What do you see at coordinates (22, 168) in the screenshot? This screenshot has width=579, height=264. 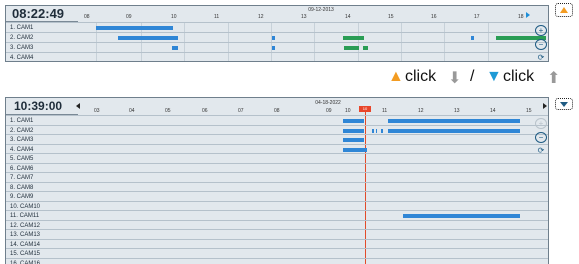 I see `camera-label: 6. CAM6` at bounding box center [22, 168].